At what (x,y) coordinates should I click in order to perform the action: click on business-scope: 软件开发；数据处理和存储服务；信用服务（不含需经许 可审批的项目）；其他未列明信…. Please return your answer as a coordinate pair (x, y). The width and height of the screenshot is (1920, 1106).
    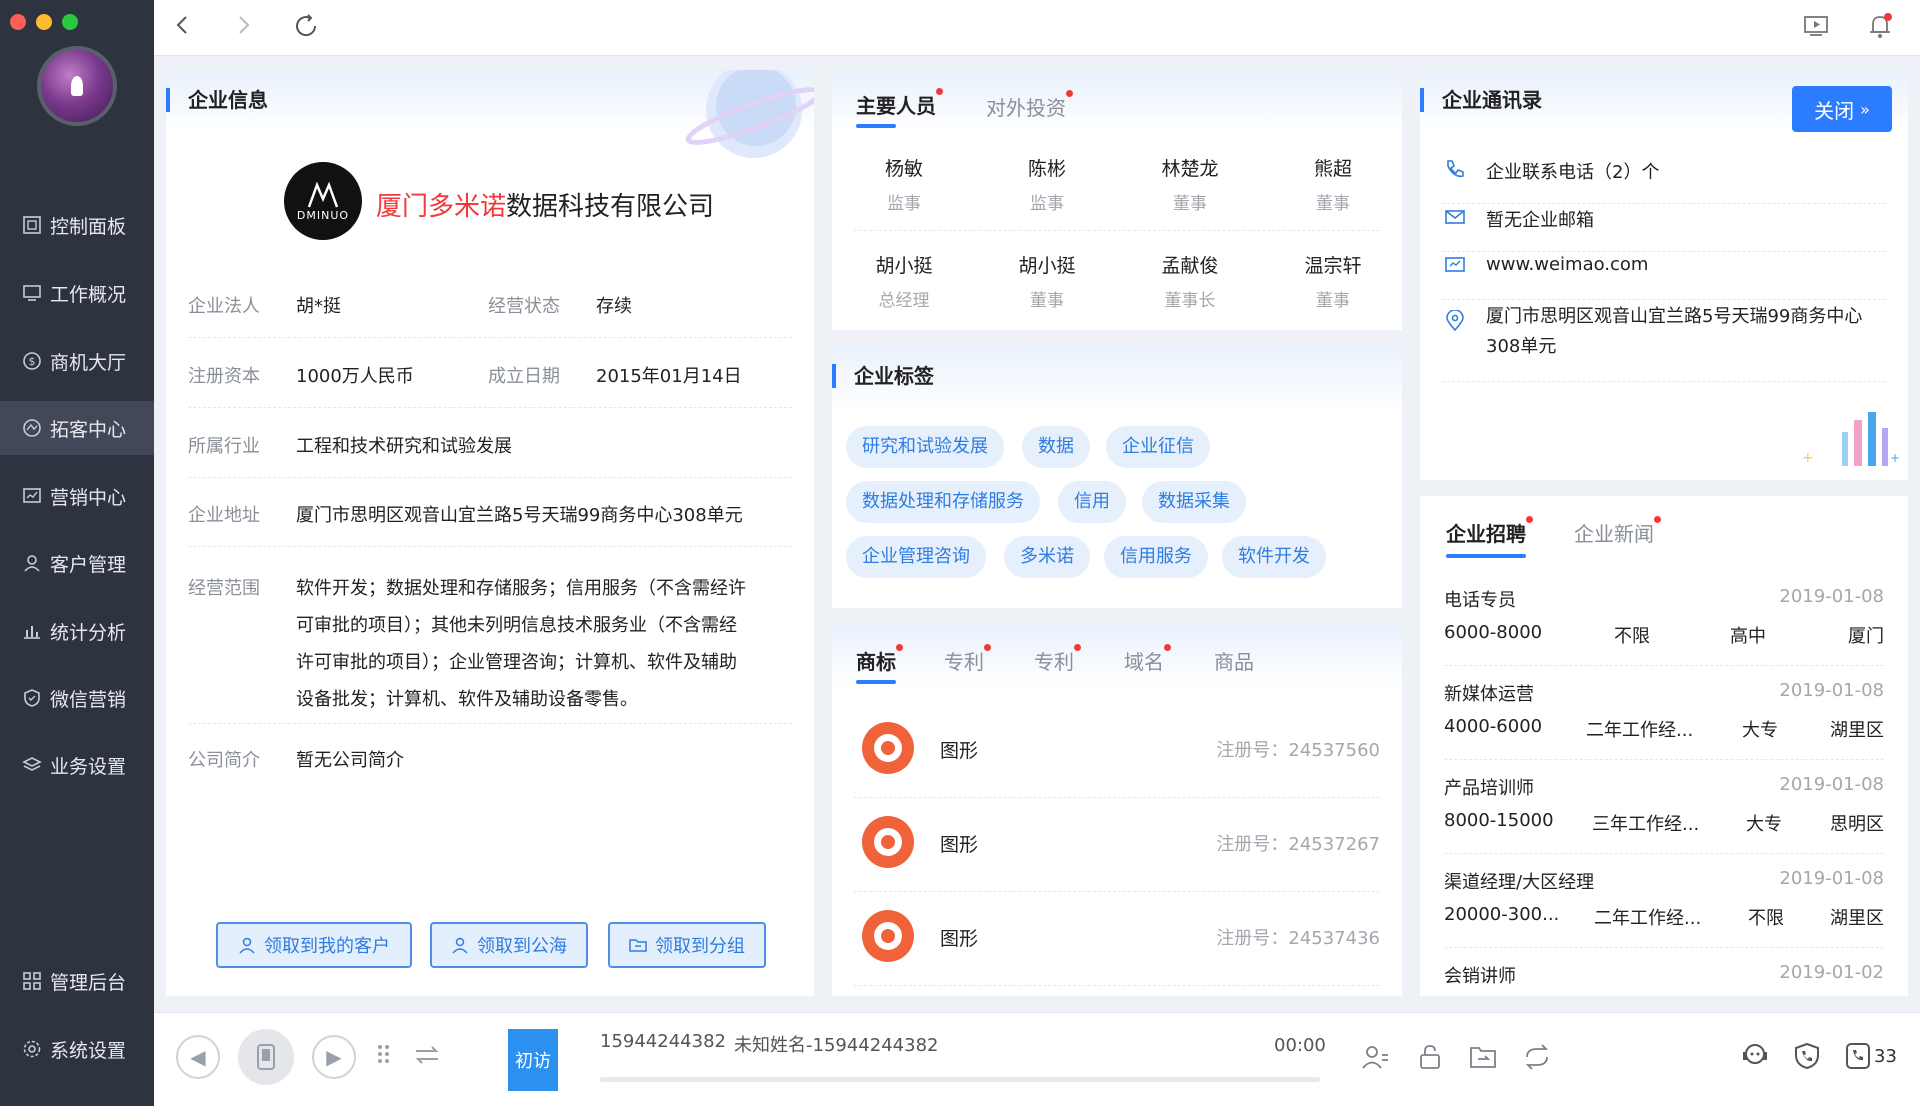
    Looking at the image, I should click on (521, 644).